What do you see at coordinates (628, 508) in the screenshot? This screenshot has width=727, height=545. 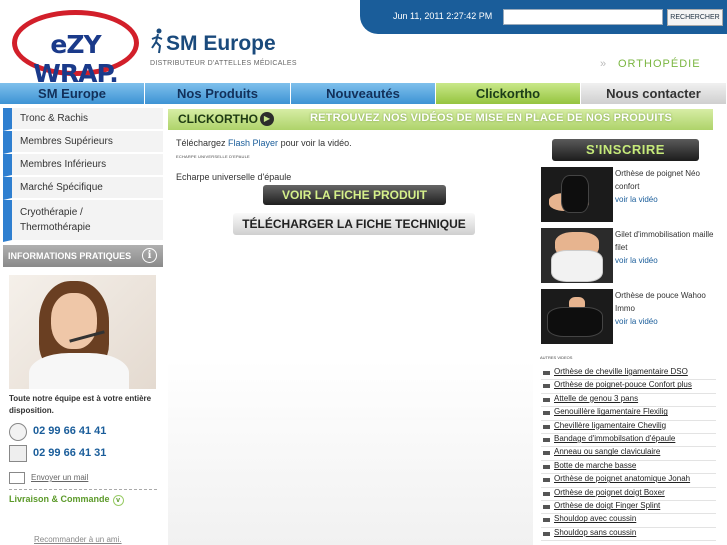 I see `list-item: Orthèse de doigt Finger Splint` at bounding box center [628, 508].